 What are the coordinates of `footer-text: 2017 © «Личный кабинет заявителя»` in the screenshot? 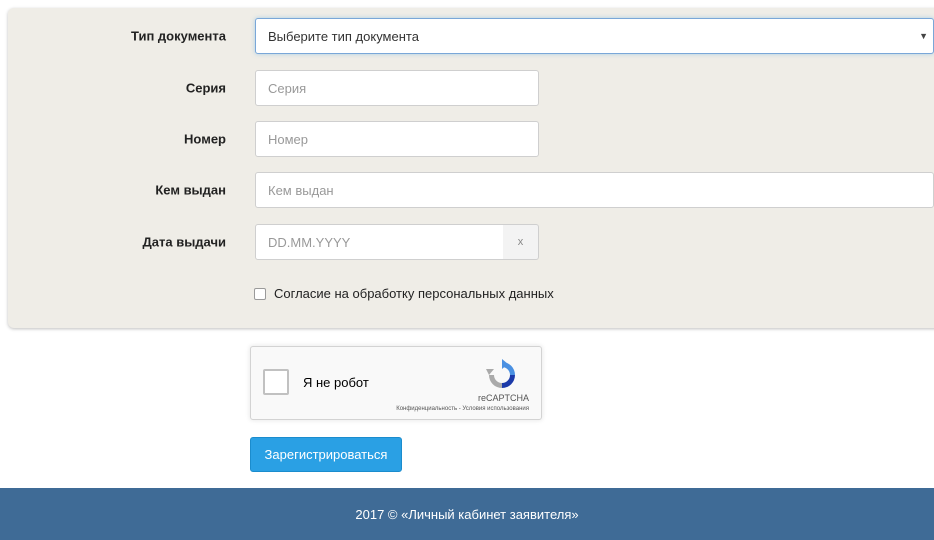 It's located at (467, 514).